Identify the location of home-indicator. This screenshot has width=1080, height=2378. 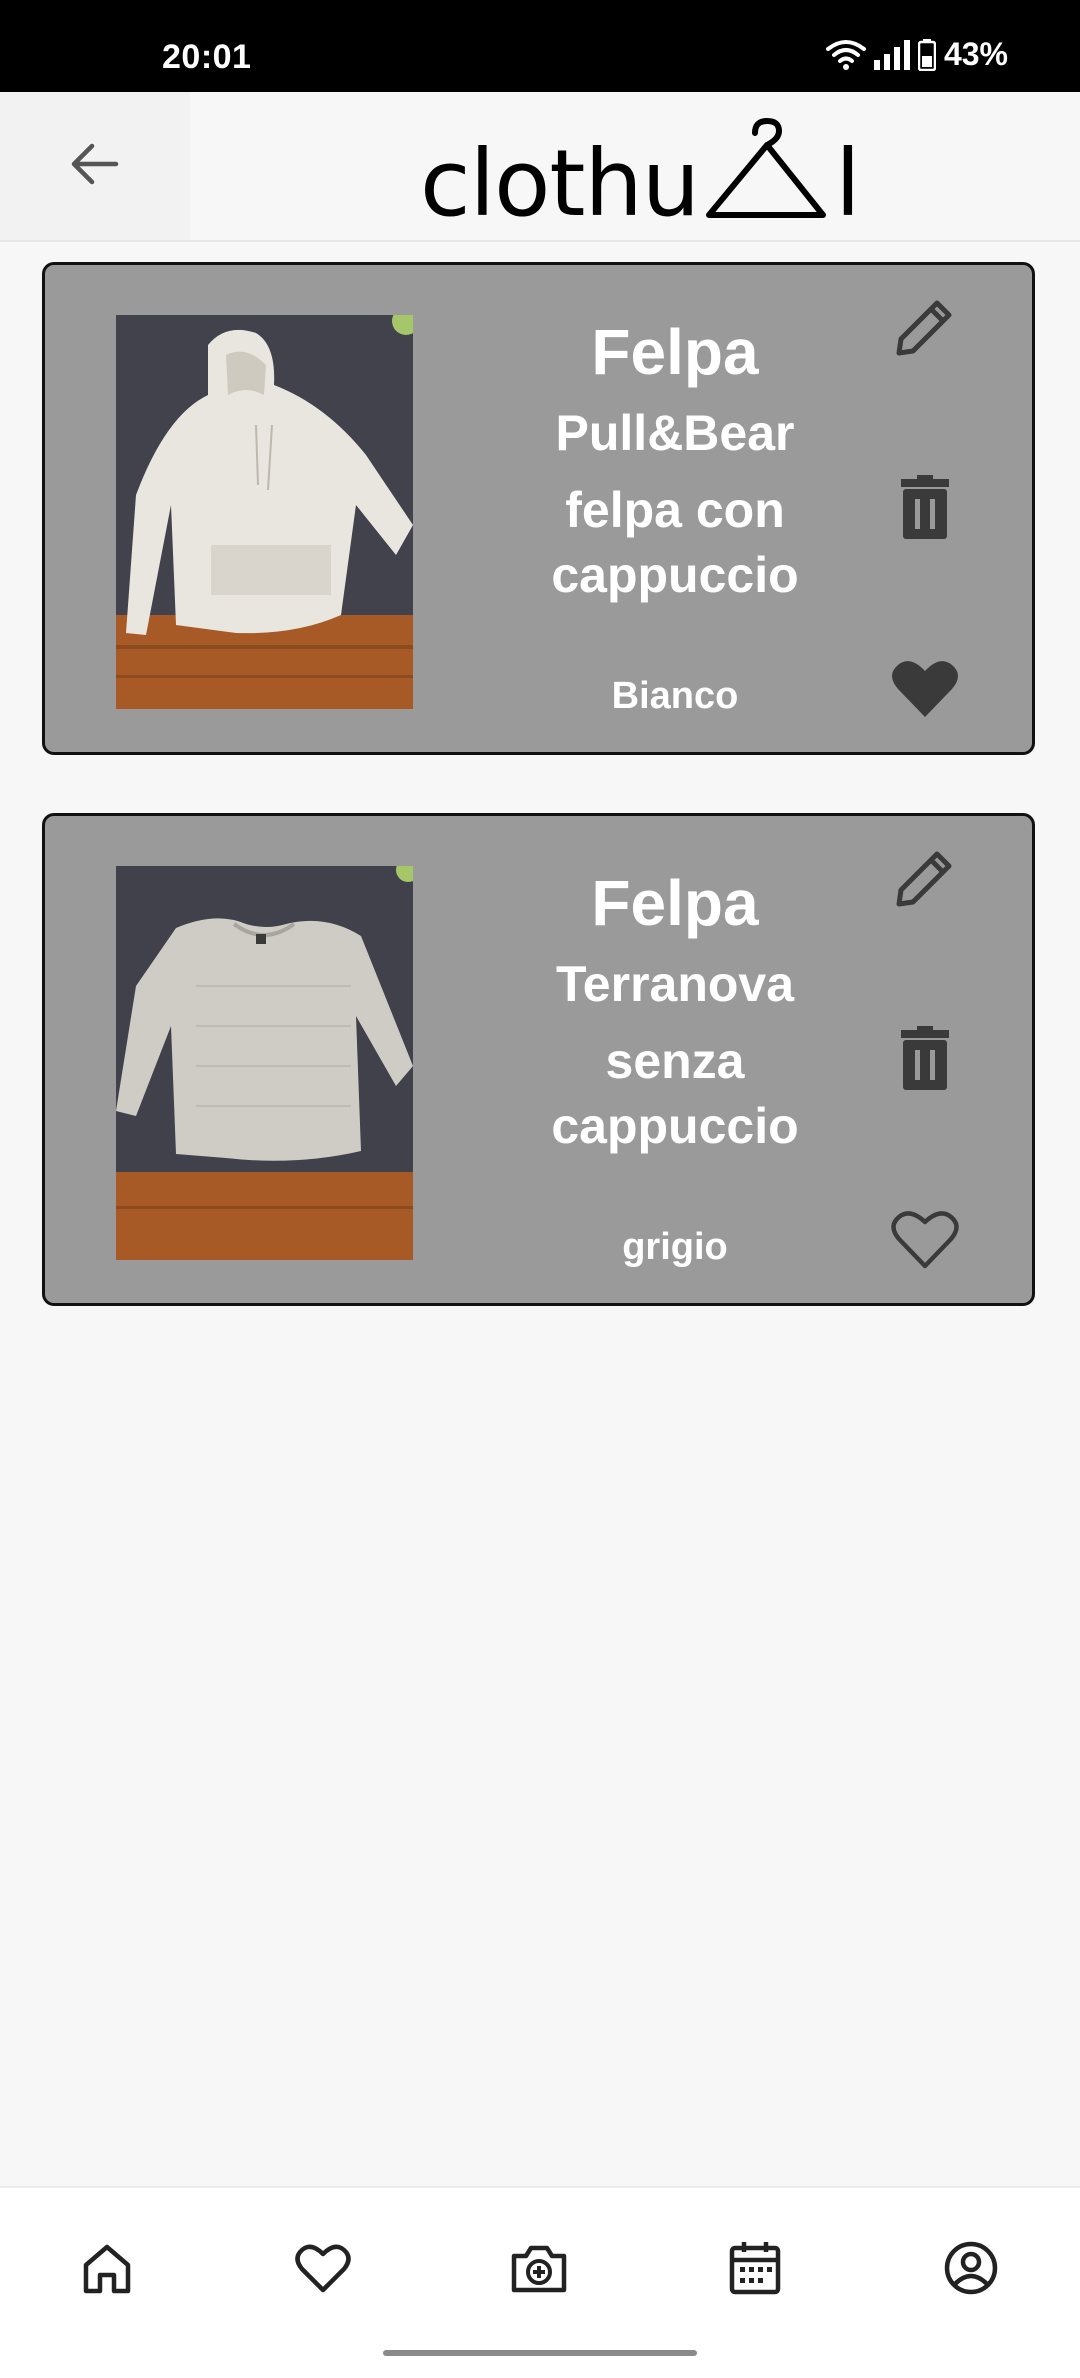
(540, 2353).